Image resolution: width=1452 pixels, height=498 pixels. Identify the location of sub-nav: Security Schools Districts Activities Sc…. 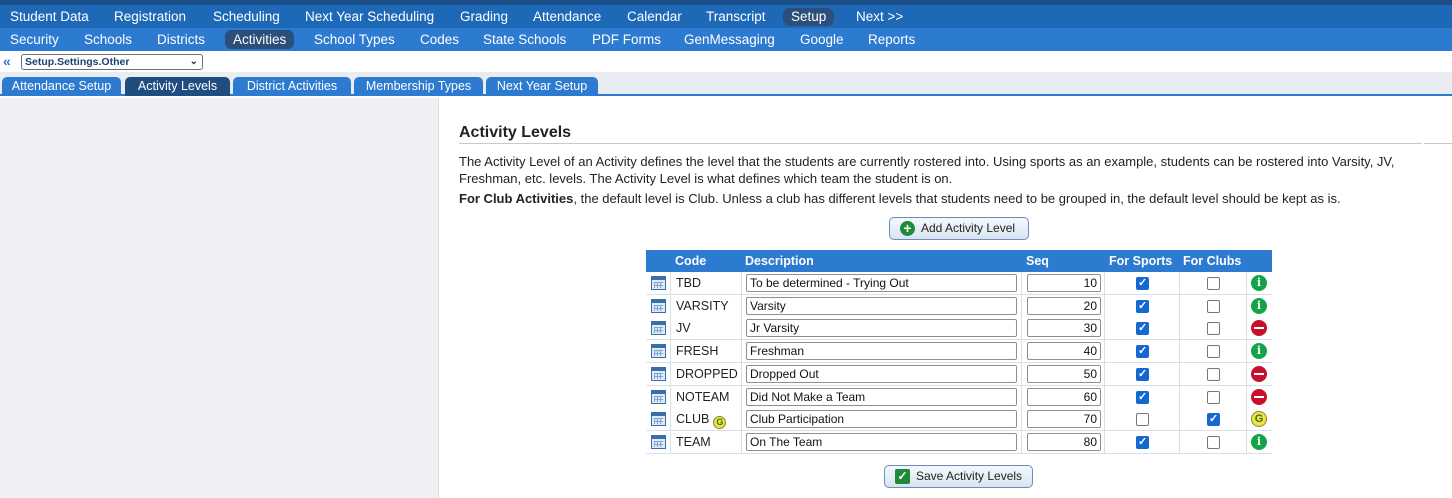
(726, 39).